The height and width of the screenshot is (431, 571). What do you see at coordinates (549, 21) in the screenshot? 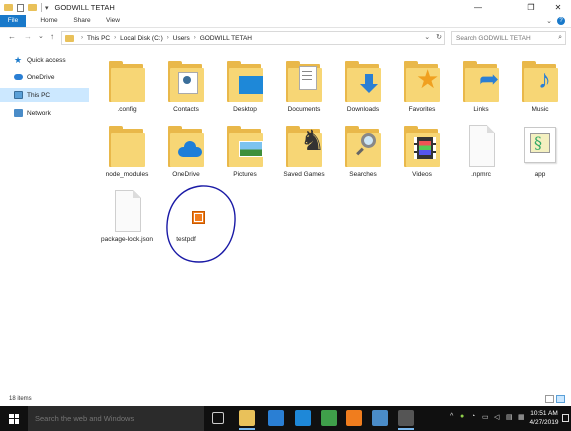
I see `expand-ribbon-icon: ⌄` at bounding box center [549, 21].